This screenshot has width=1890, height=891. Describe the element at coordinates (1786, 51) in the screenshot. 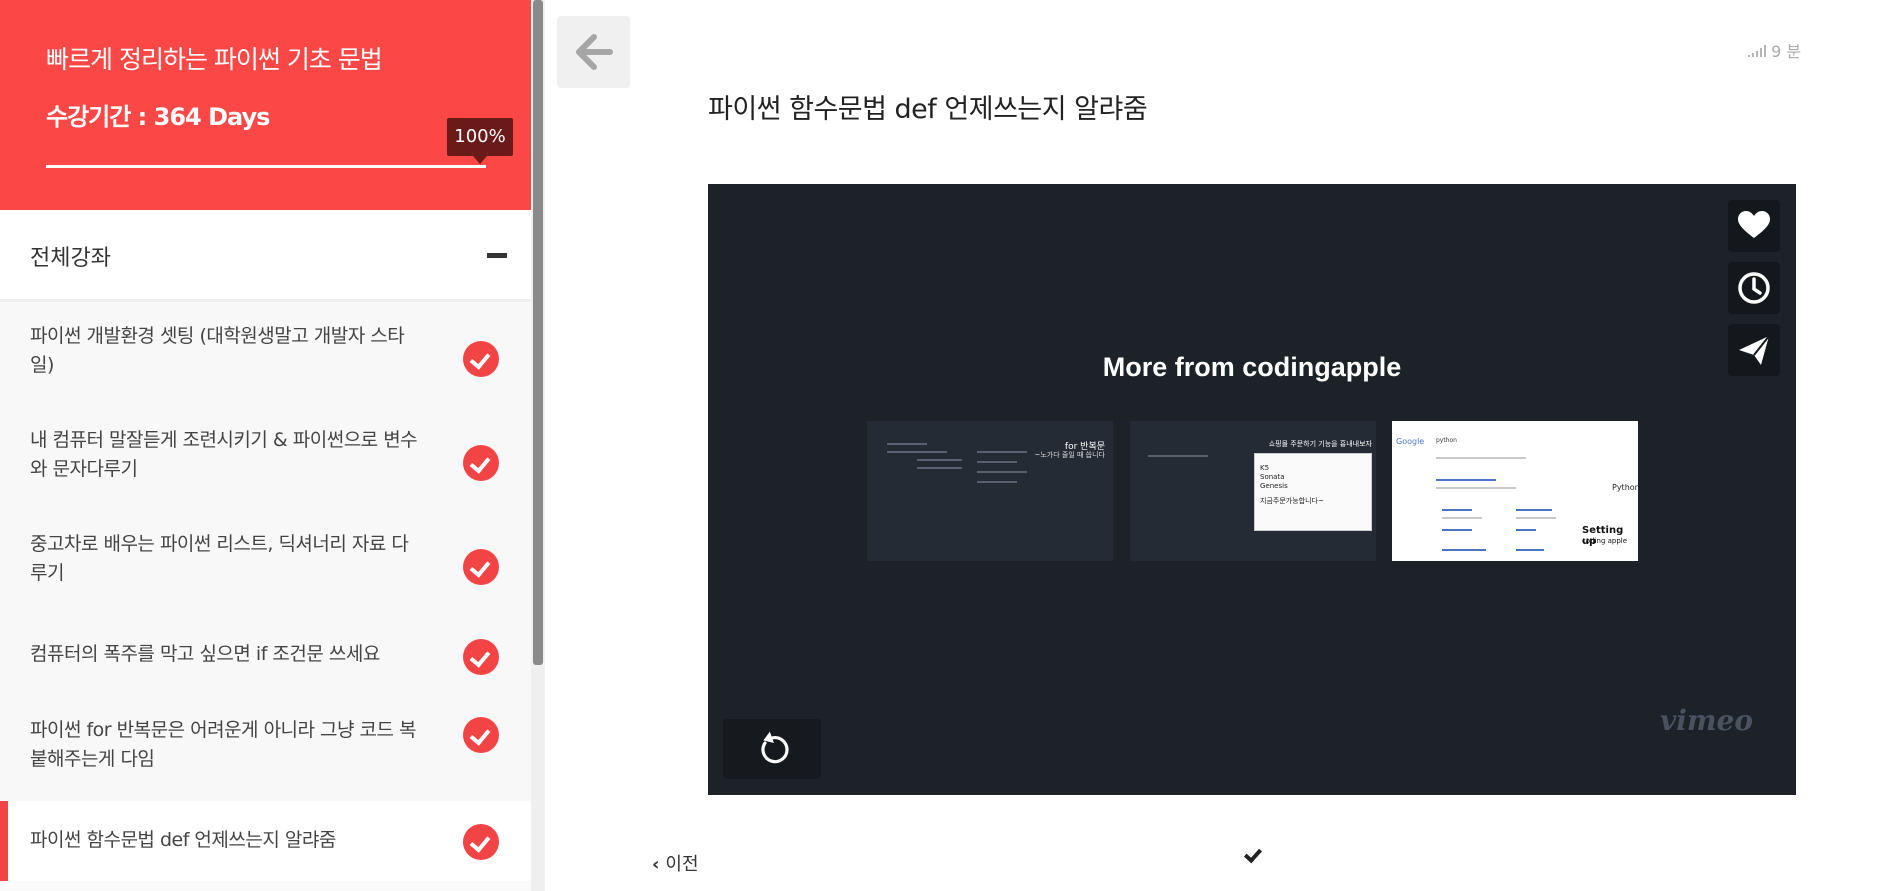

I see `duration-text: 9 분` at that location.